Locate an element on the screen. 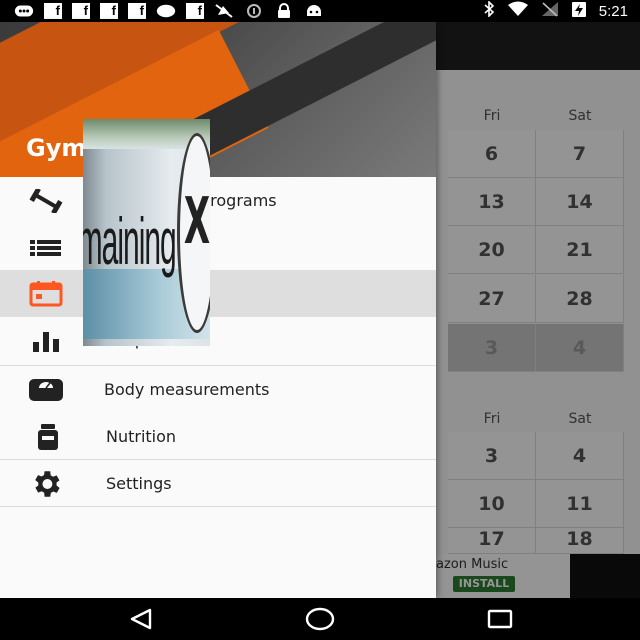 The width and height of the screenshot is (640, 640). notification-icons: f f f f f is located at coordinates (162, 11).